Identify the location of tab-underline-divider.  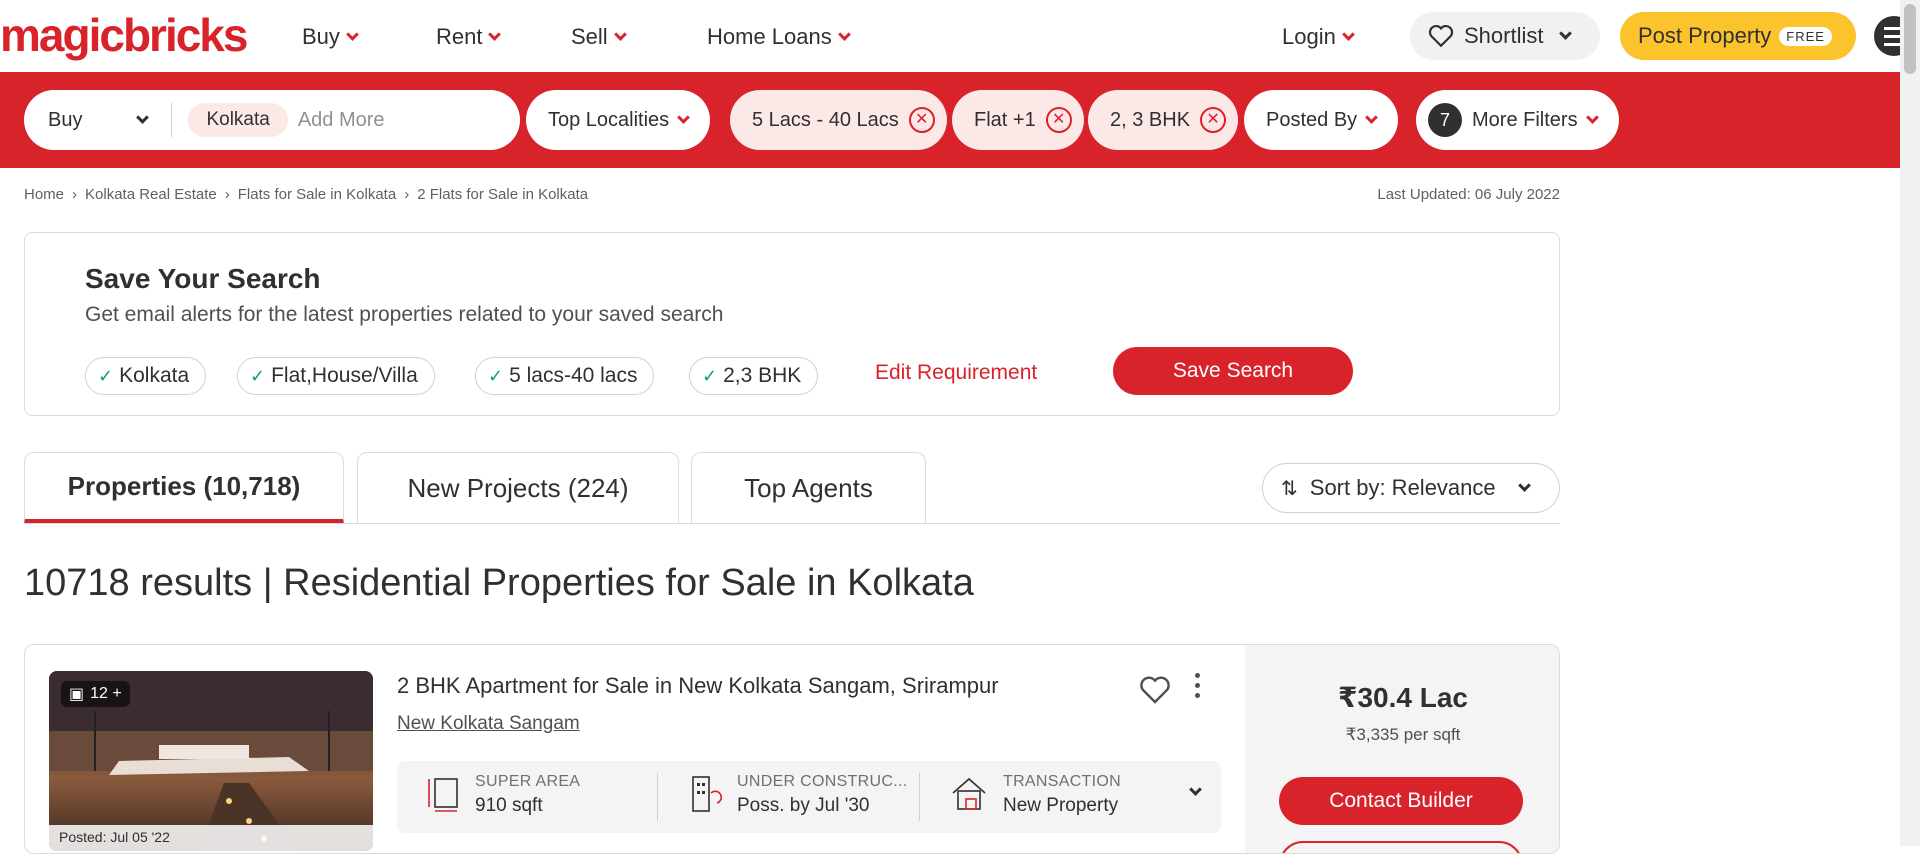
(792, 523).